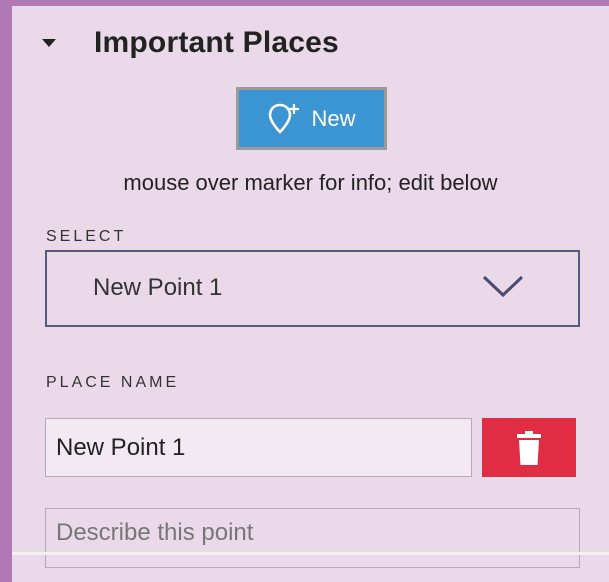 The image size is (609, 582). Describe the element at coordinates (49, 43) in the screenshot. I see `caret-down-icon` at that location.